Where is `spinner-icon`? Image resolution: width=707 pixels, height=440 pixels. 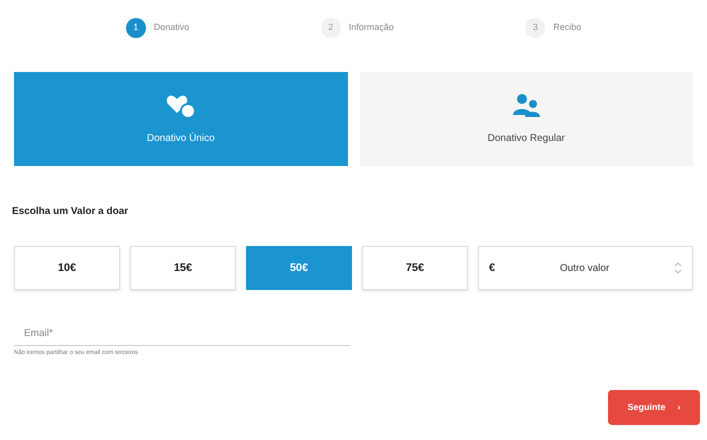
spinner-icon is located at coordinates (678, 268).